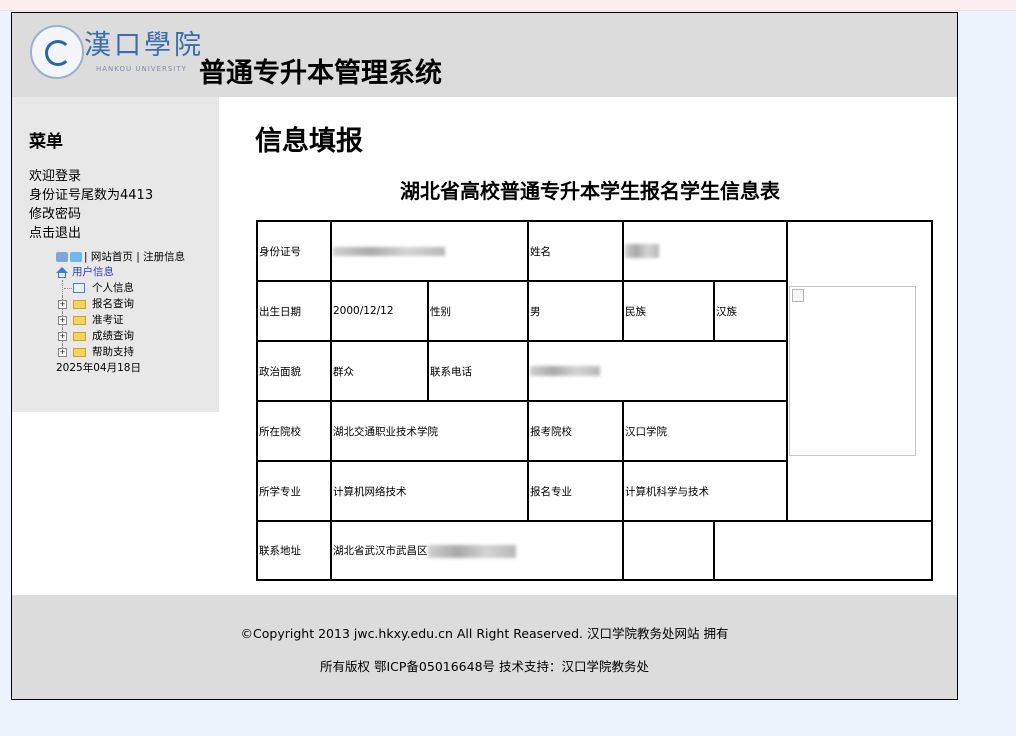 The image size is (1016, 736). I want to click on photo-cell, so click(859, 371).